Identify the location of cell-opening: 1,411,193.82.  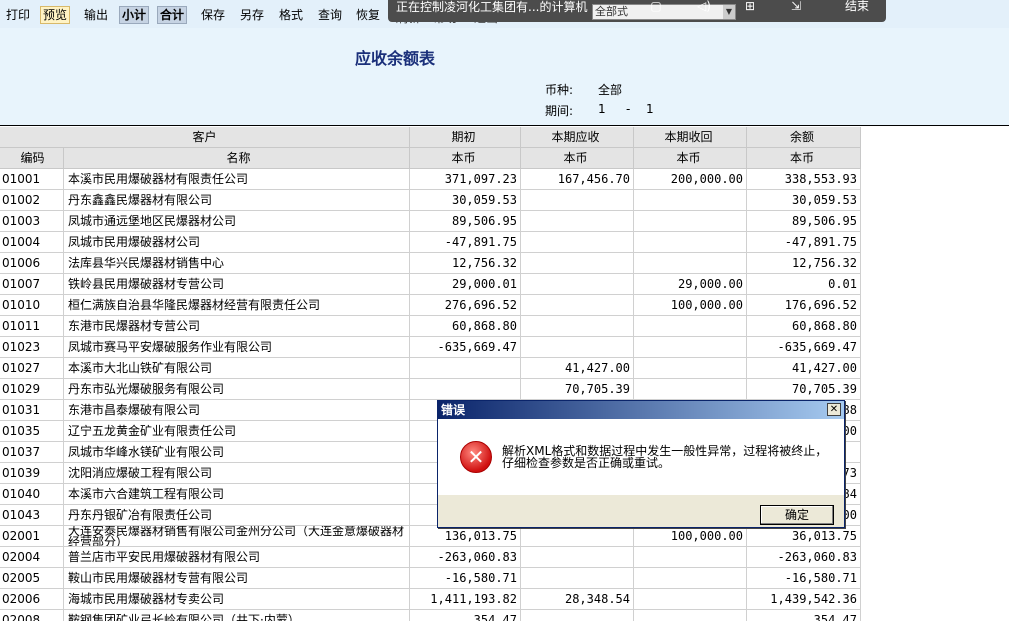
(465, 599).